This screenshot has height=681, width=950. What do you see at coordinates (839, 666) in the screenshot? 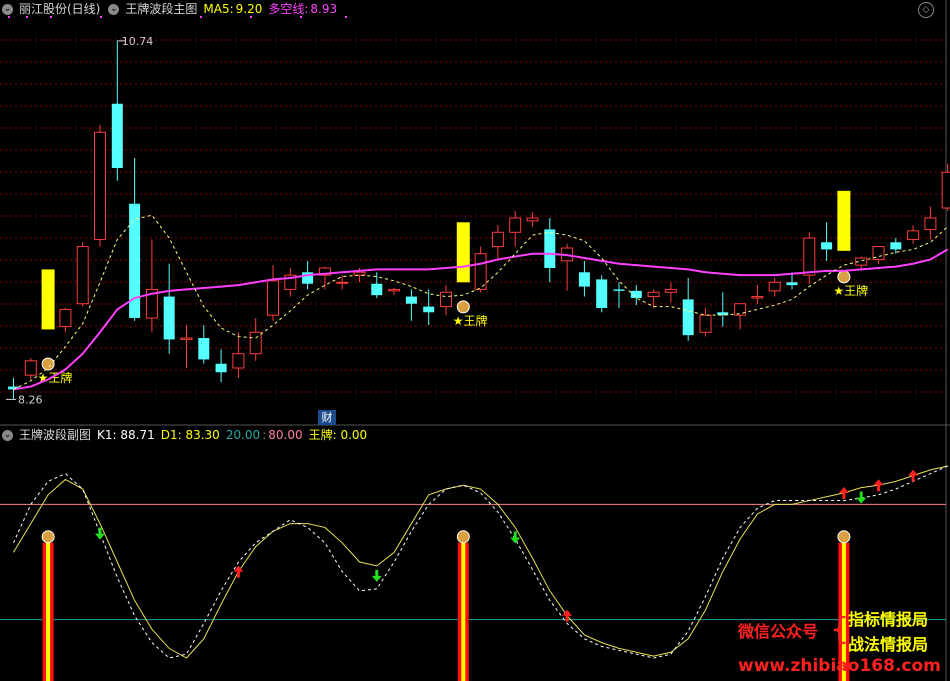
I see `watermark-site: www.zhibiao168.com` at bounding box center [839, 666].